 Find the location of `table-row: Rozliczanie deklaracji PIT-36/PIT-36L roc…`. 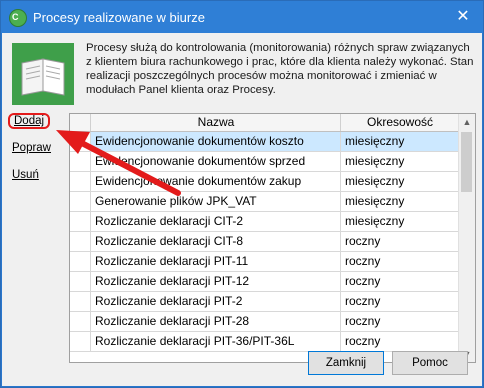

table-row: Rozliczanie deklaracji PIT-36/PIT-36L roc… is located at coordinates (264, 342).